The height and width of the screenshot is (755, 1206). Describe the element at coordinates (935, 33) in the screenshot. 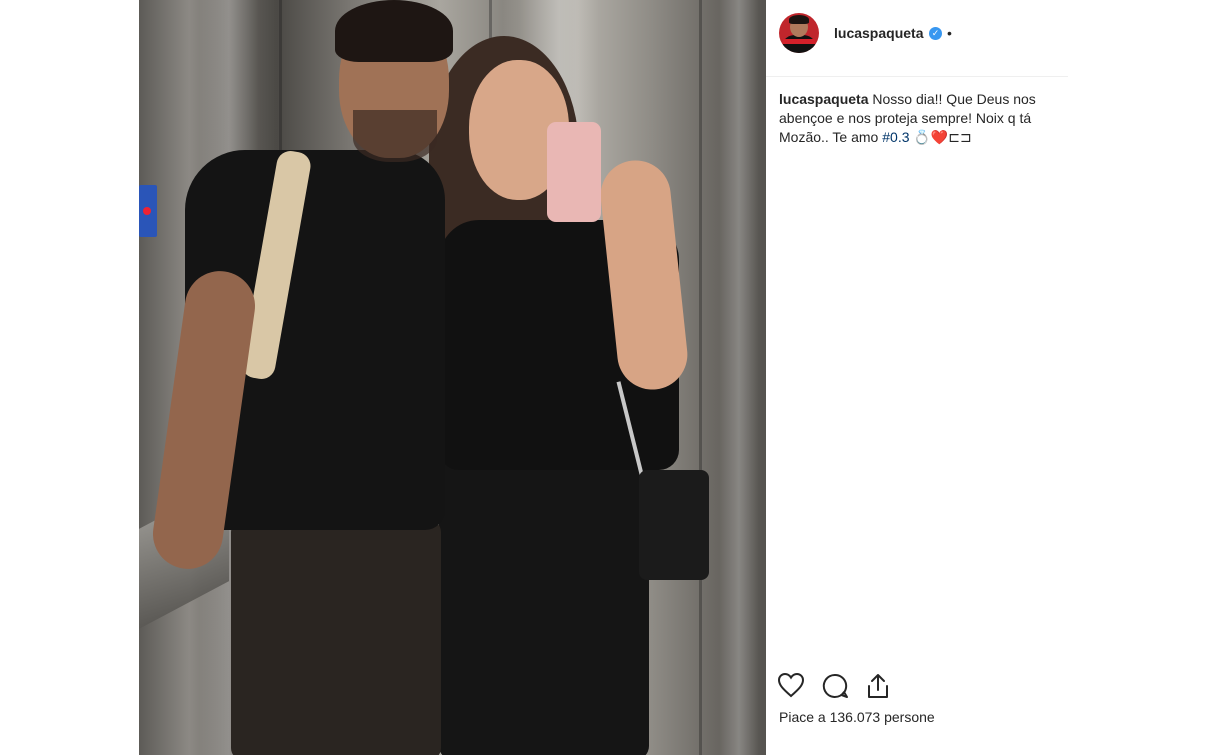

I see `verified-badge-icon: ✓` at that location.